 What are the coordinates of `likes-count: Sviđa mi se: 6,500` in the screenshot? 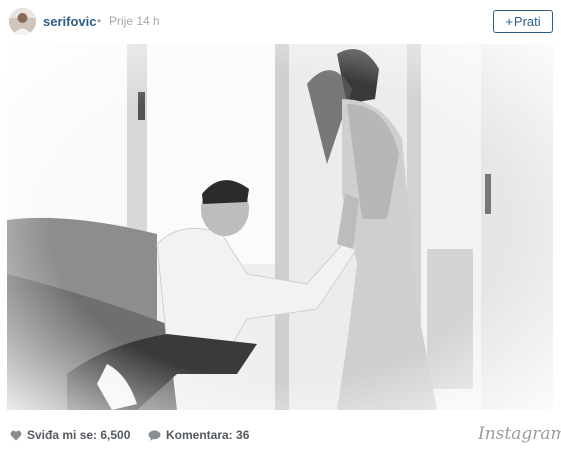 It's located at (70, 435).